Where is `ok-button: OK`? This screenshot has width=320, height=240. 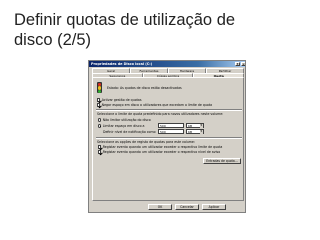 ok-button: OK is located at coordinates (160, 207).